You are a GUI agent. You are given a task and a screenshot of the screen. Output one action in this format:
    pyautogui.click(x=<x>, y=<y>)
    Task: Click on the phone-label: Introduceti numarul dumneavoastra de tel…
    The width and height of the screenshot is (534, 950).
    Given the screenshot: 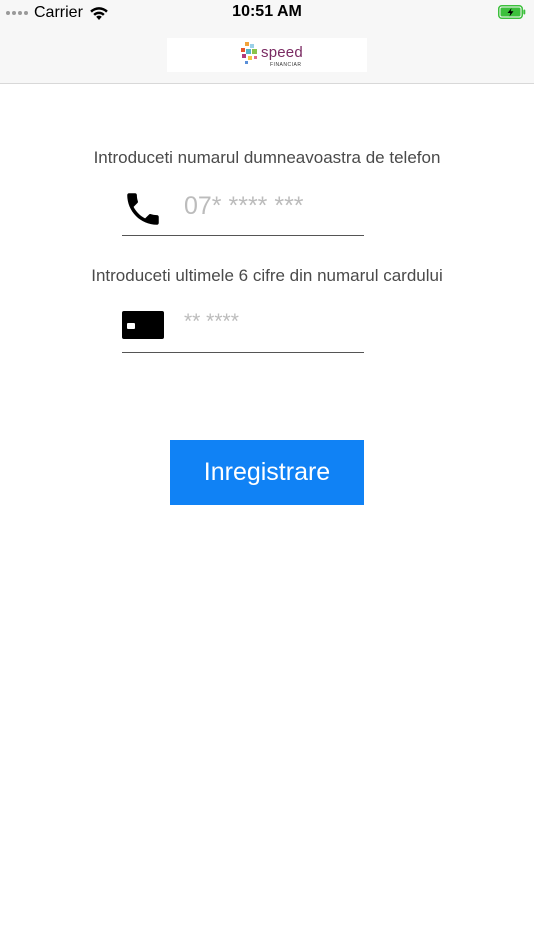 What is the action you would take?
    pyautogui.click(x=267, y=157)
    